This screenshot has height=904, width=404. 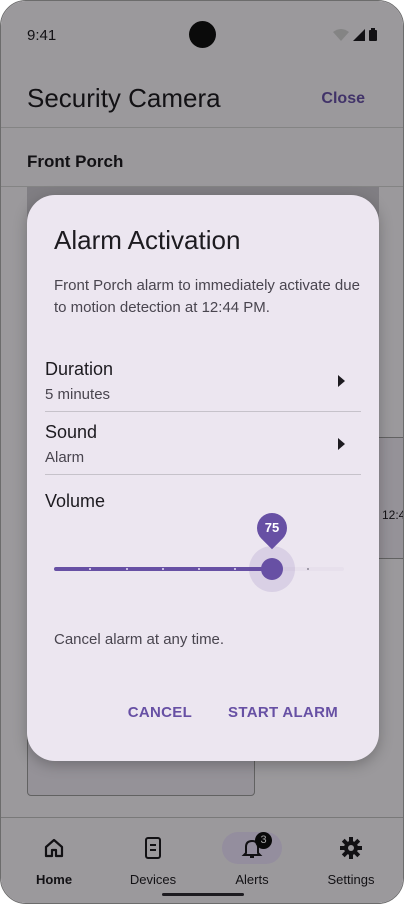 What do you see at coordinates (139, 639) in the screenshot?
I see `cancel-note: Cancel alarm at any time.` at bounding box center [139, 639].